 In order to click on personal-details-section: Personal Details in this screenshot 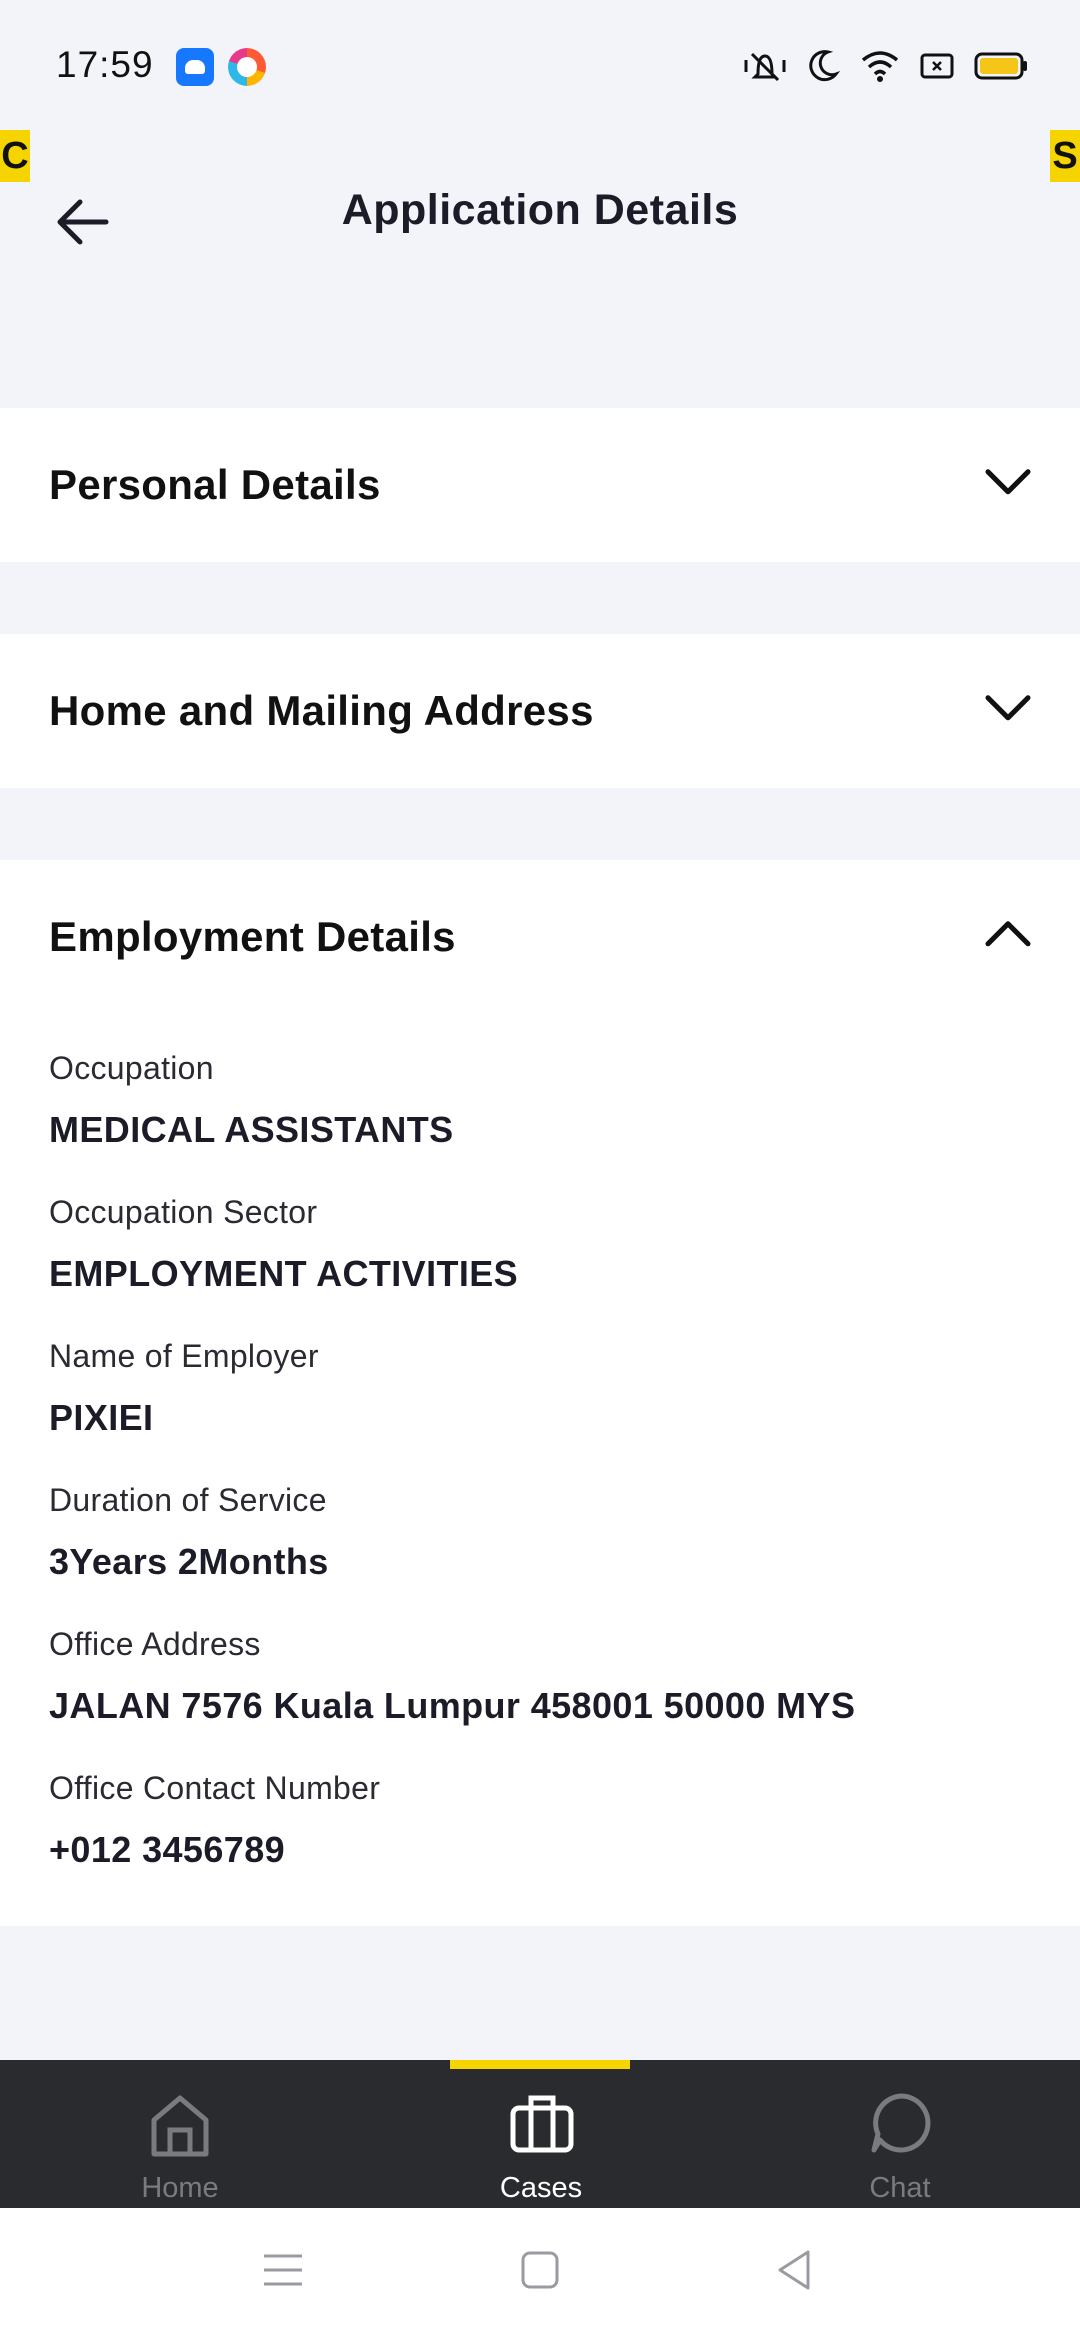, I will do `click(540, 485)`.